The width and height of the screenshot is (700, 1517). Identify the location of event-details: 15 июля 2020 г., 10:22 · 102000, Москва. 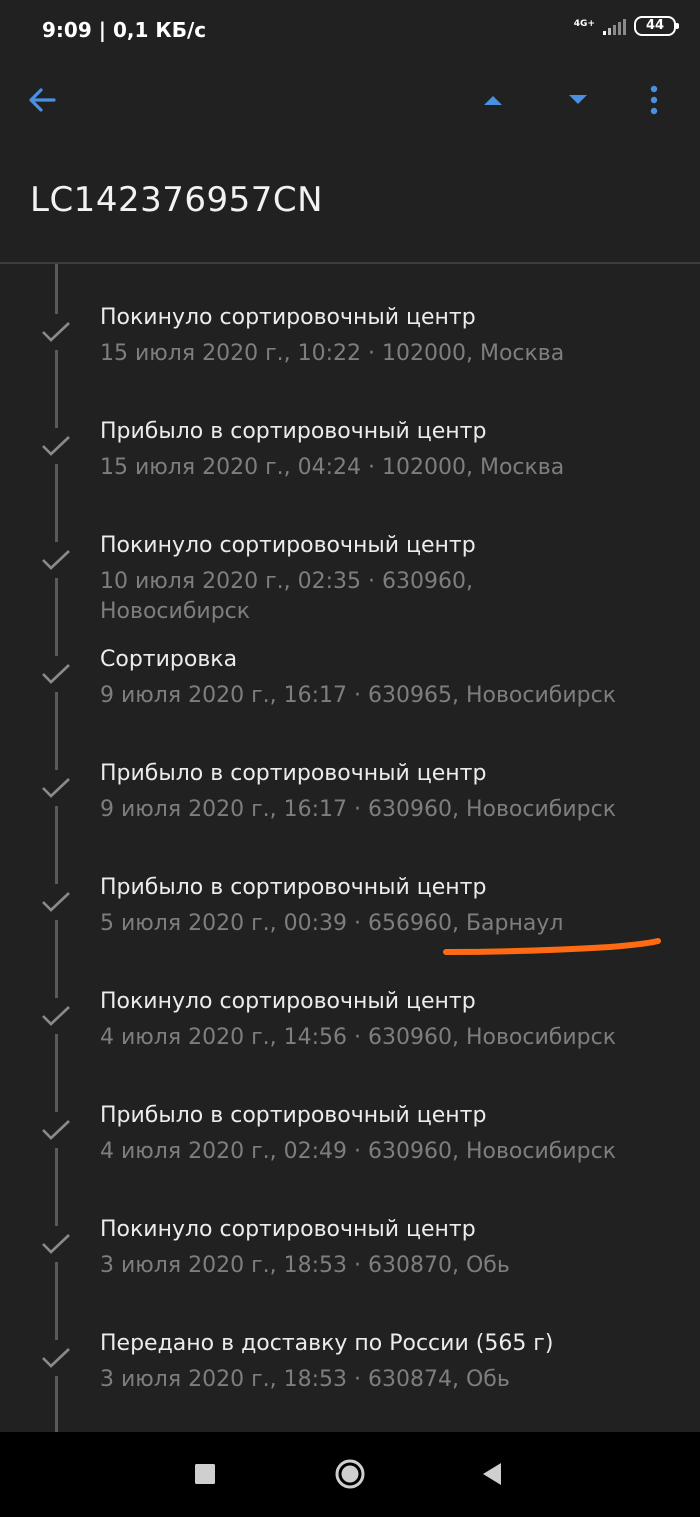
(332, 353).